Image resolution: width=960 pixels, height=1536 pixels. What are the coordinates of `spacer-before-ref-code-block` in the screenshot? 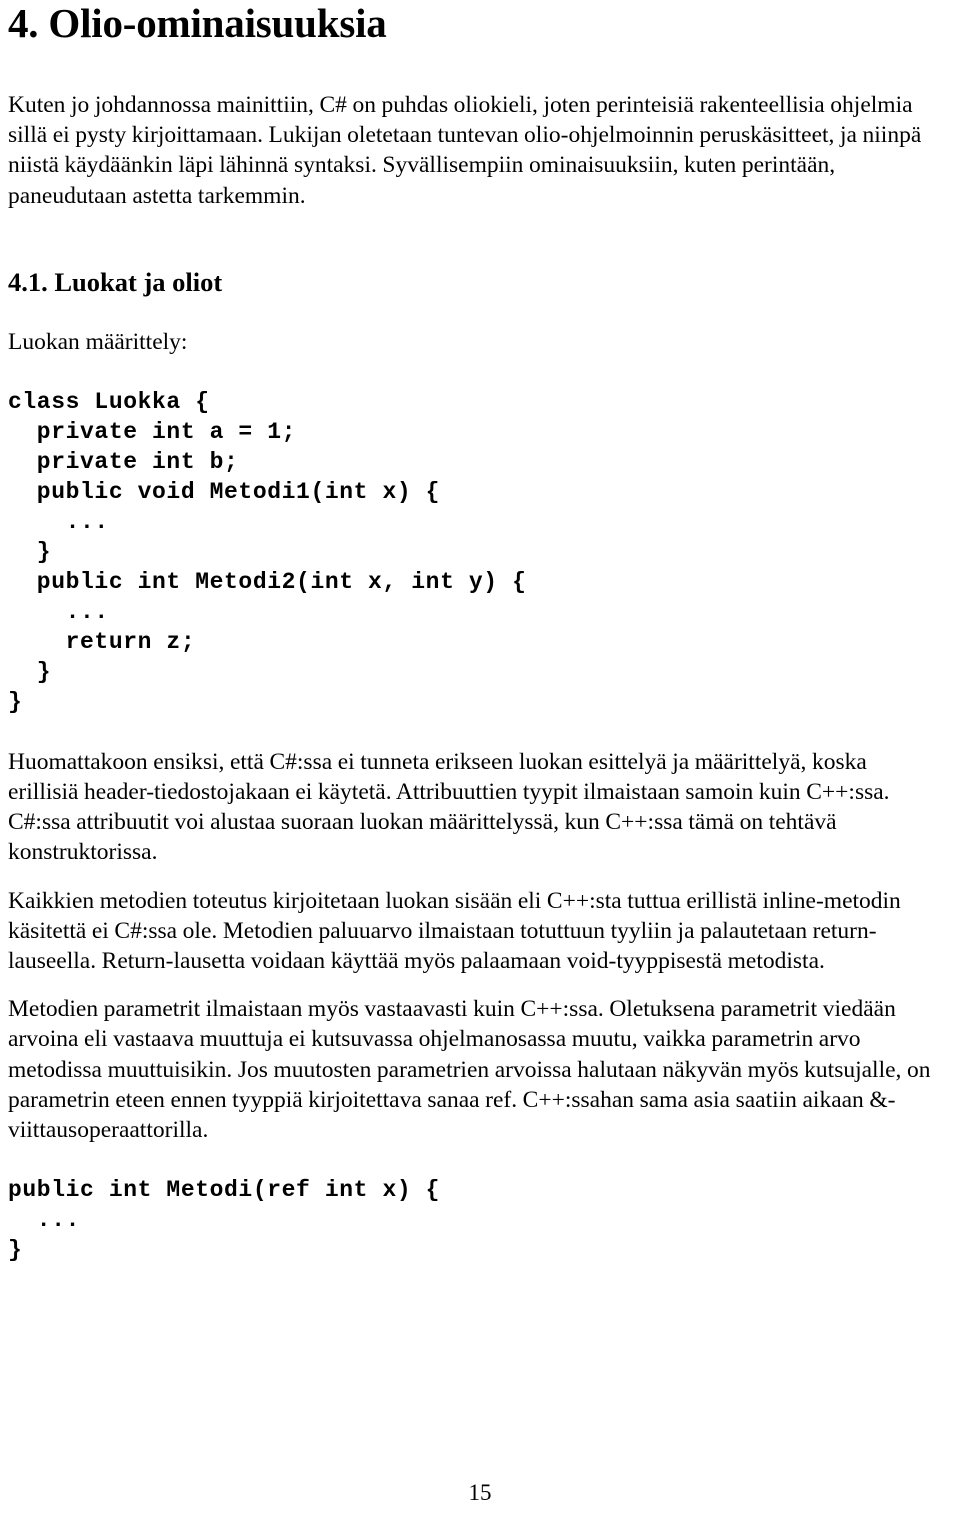 It's located at (473, 1160).